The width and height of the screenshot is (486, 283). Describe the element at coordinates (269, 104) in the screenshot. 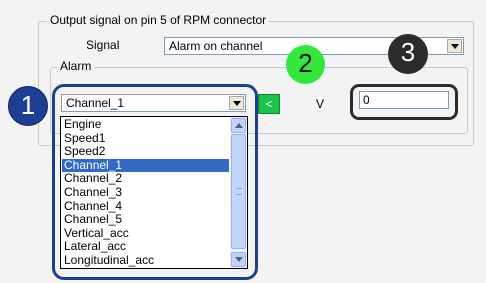

I see `assign-value-button: <` at that location.